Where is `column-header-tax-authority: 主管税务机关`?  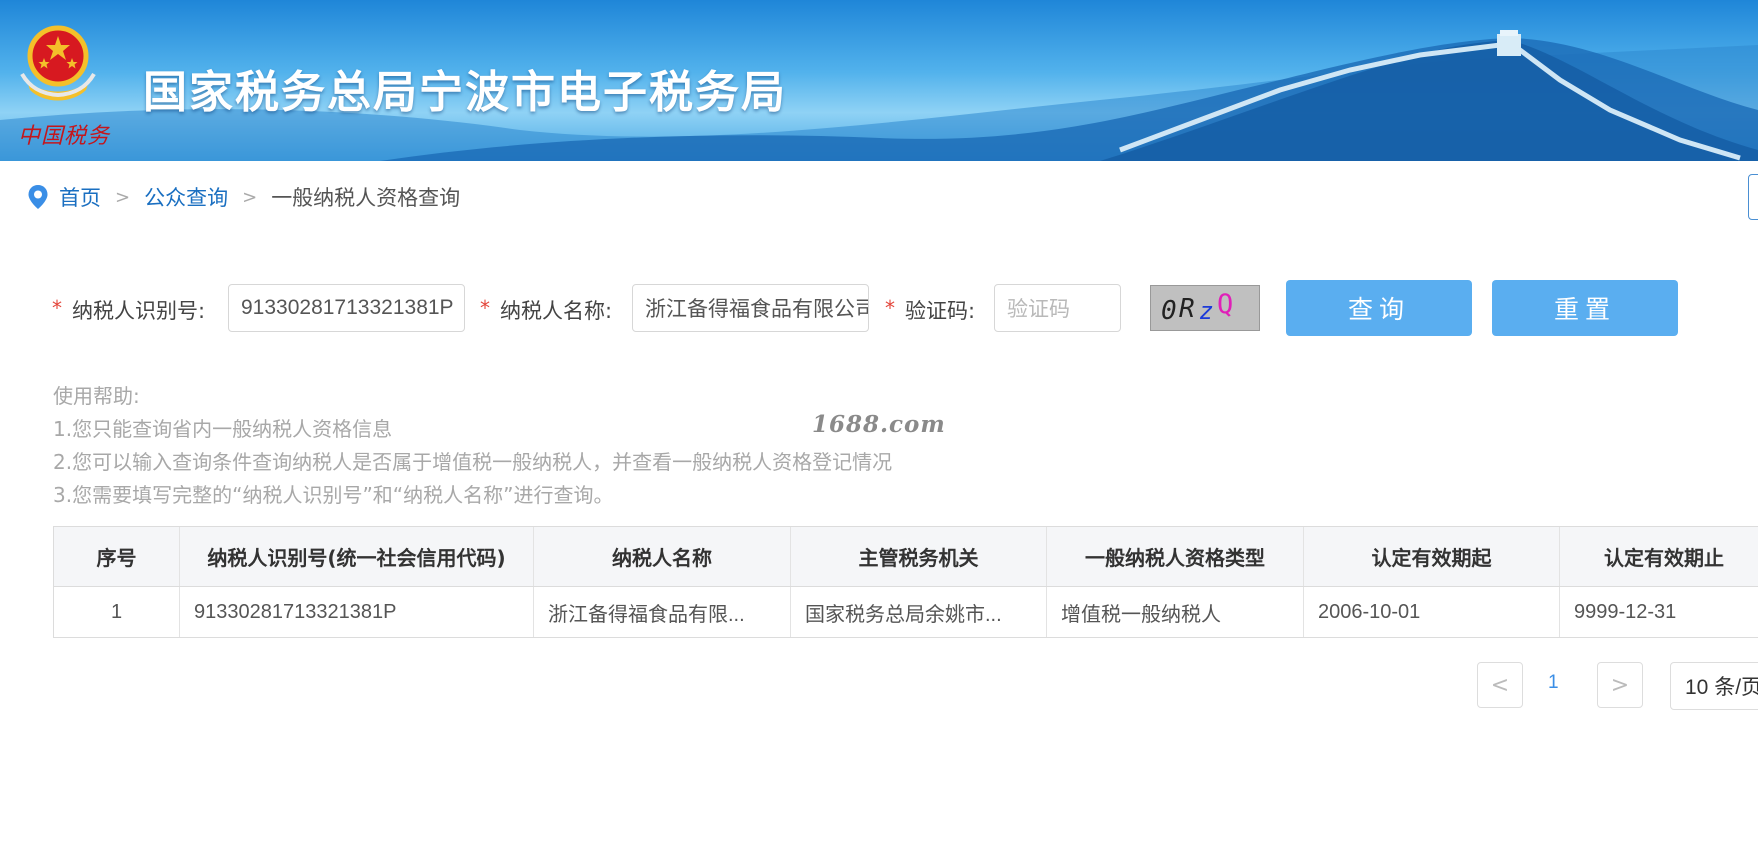
column-header-tax-authority: 主管税务机关 is located at coordinates (919, 556).